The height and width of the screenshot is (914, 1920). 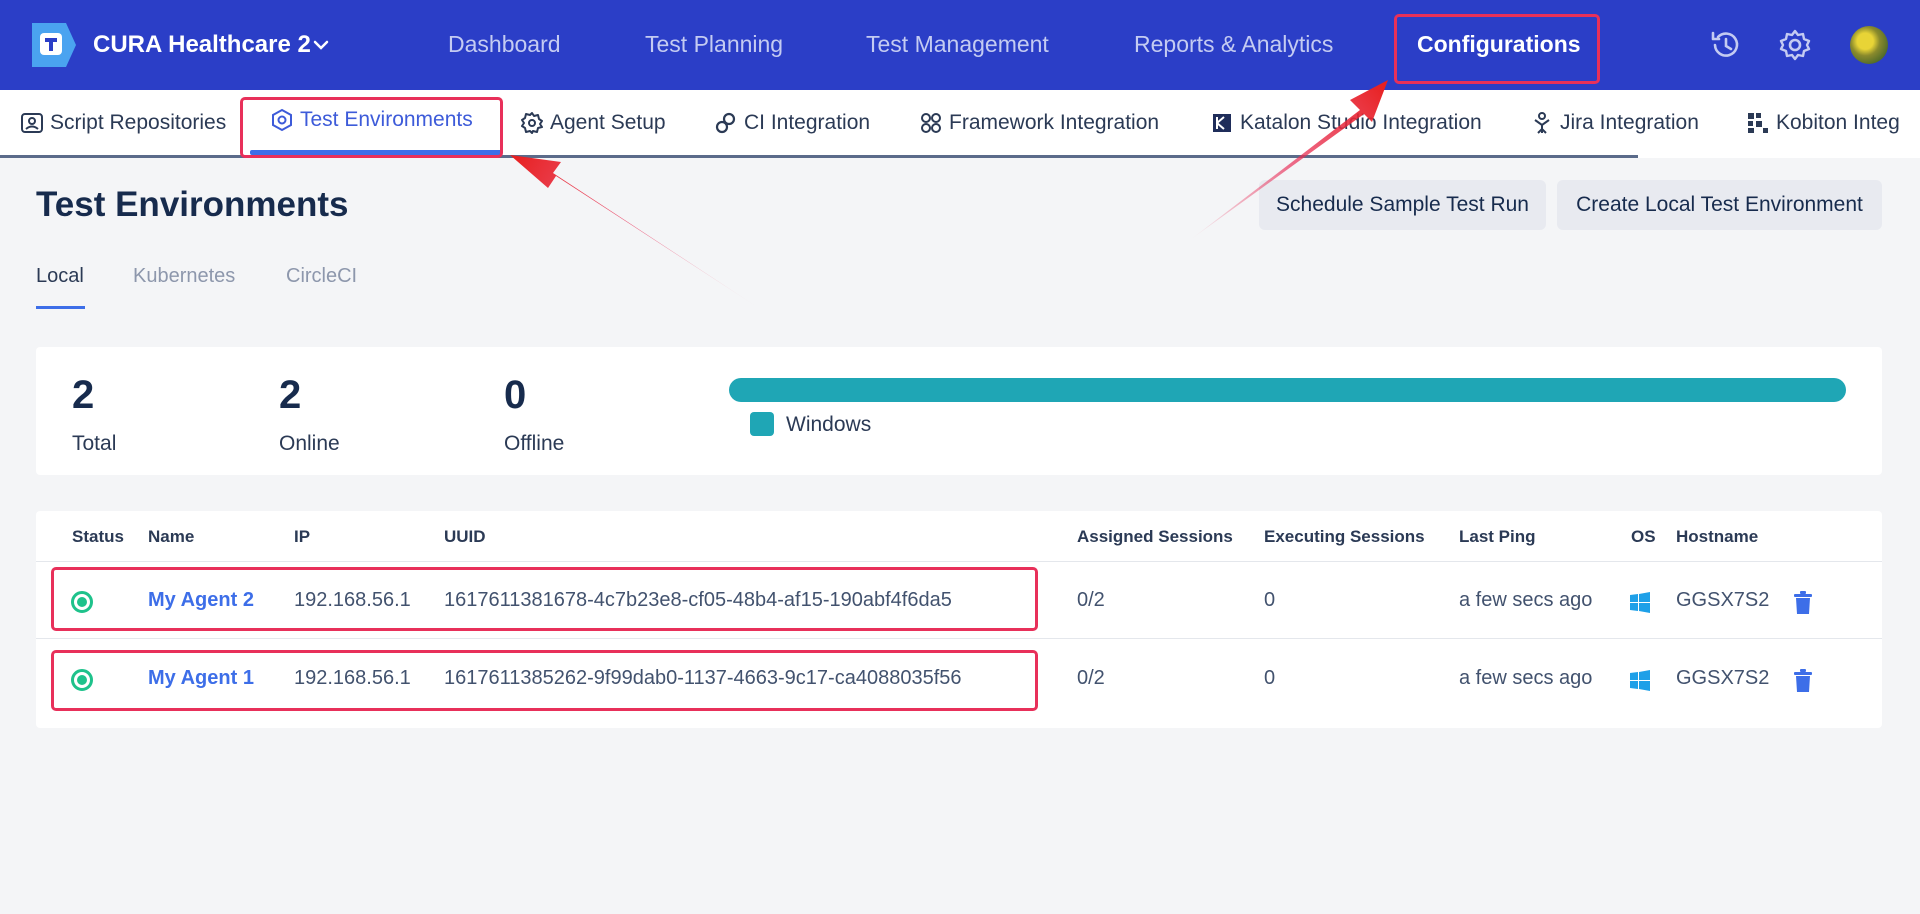 What do you see at coordinates (1795, 45) in the screenshot?
I see `gear-icon` at bounding box center [1795, 45].